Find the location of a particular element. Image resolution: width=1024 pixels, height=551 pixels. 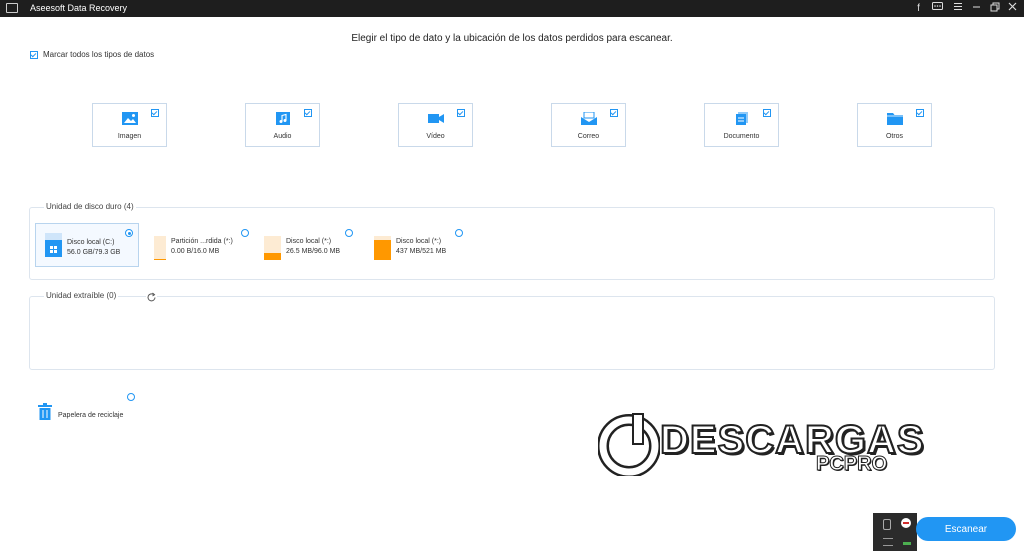

type-card-others: Otros is located at coordinates (894, 125).